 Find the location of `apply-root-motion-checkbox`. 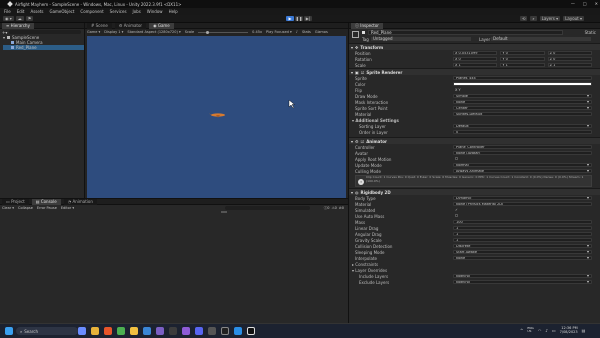

apply-root-motion-checkbox is located at coordinates (456, 158).